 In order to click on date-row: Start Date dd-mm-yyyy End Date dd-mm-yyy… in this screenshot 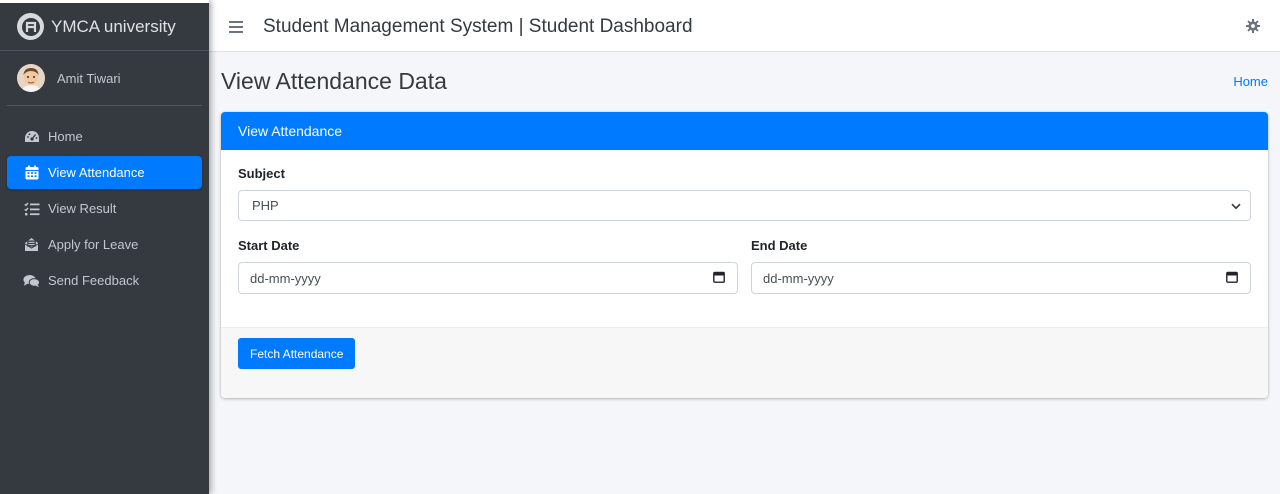, I will do `click(744, 266)`.